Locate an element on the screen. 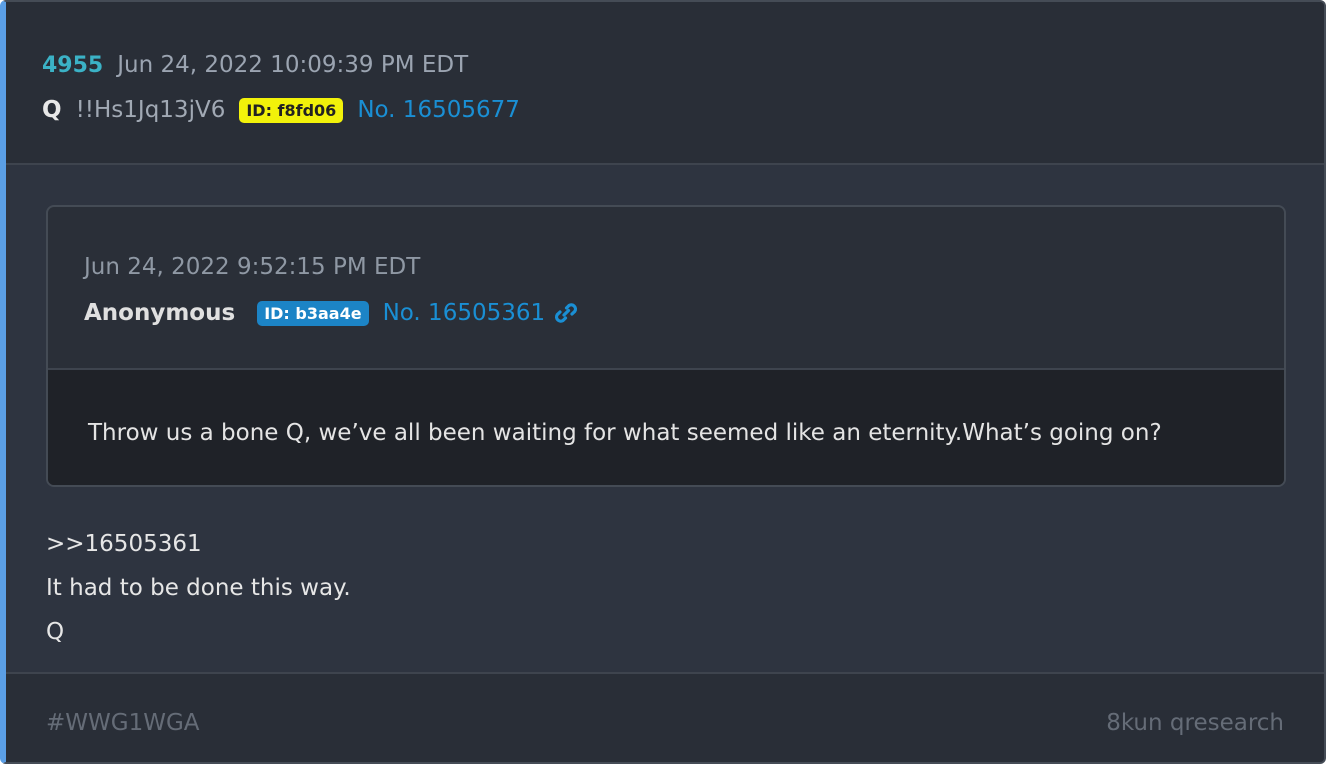 The image size is (1330, 768). source-label: 8kun qresearch is located at coordinates (1195, 723).